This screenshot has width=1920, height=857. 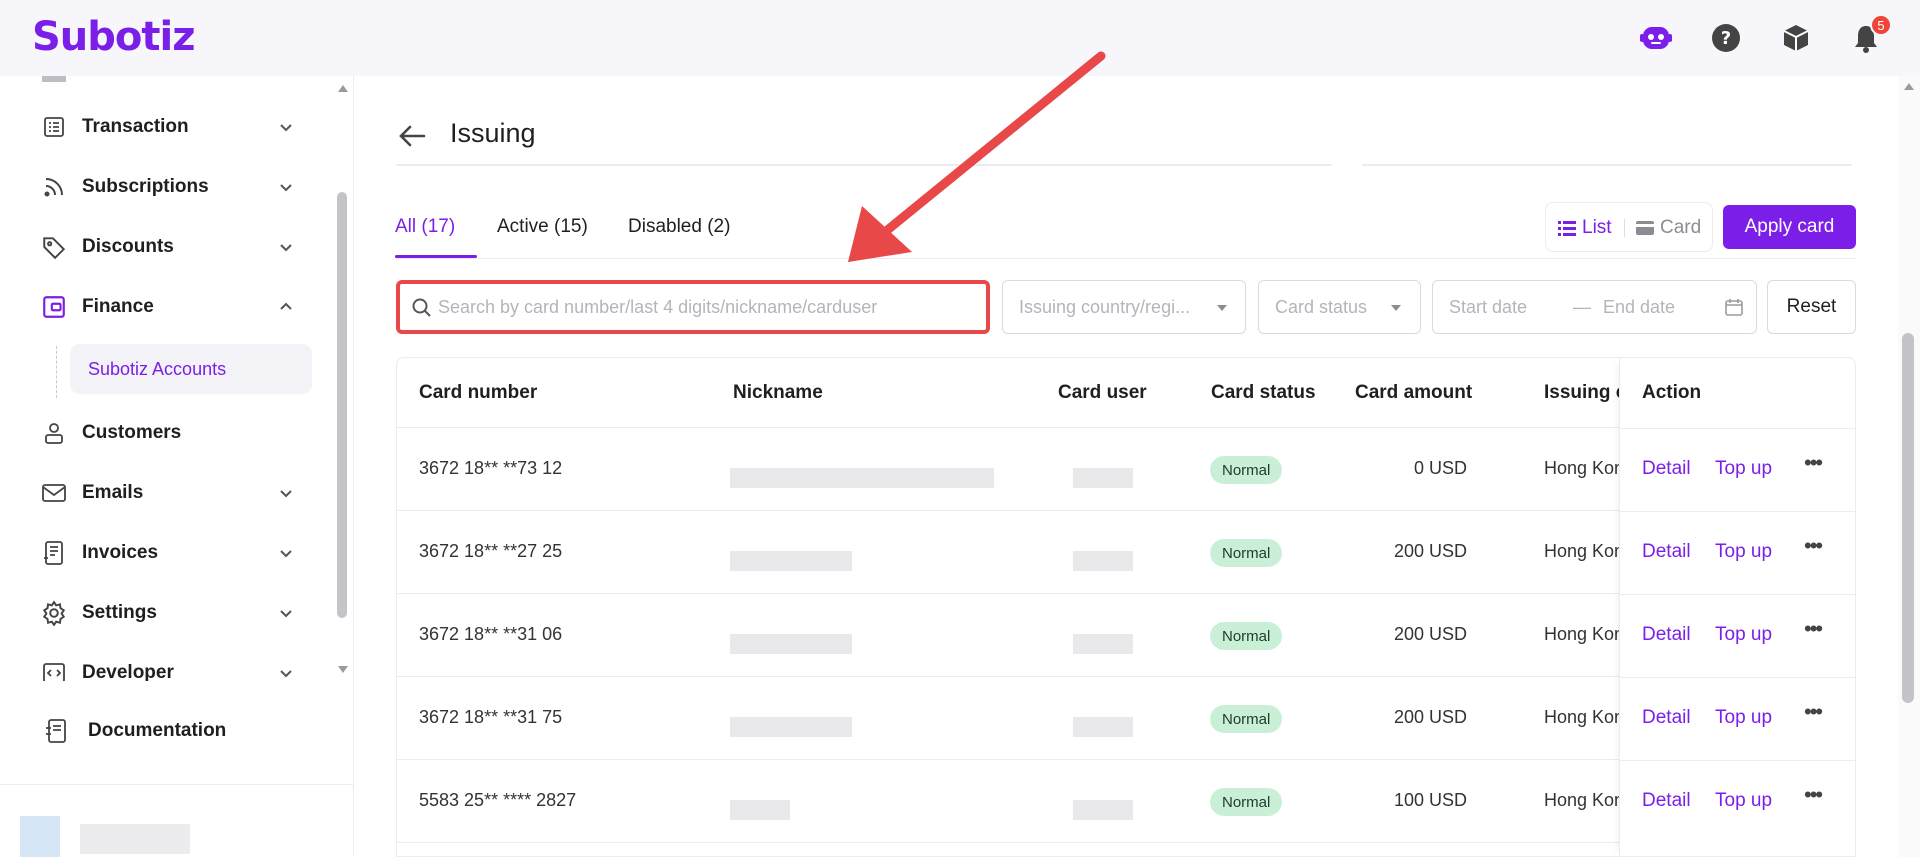 I want to click on card-number: 3672 18** **73 12, so click(x=491, y=468).